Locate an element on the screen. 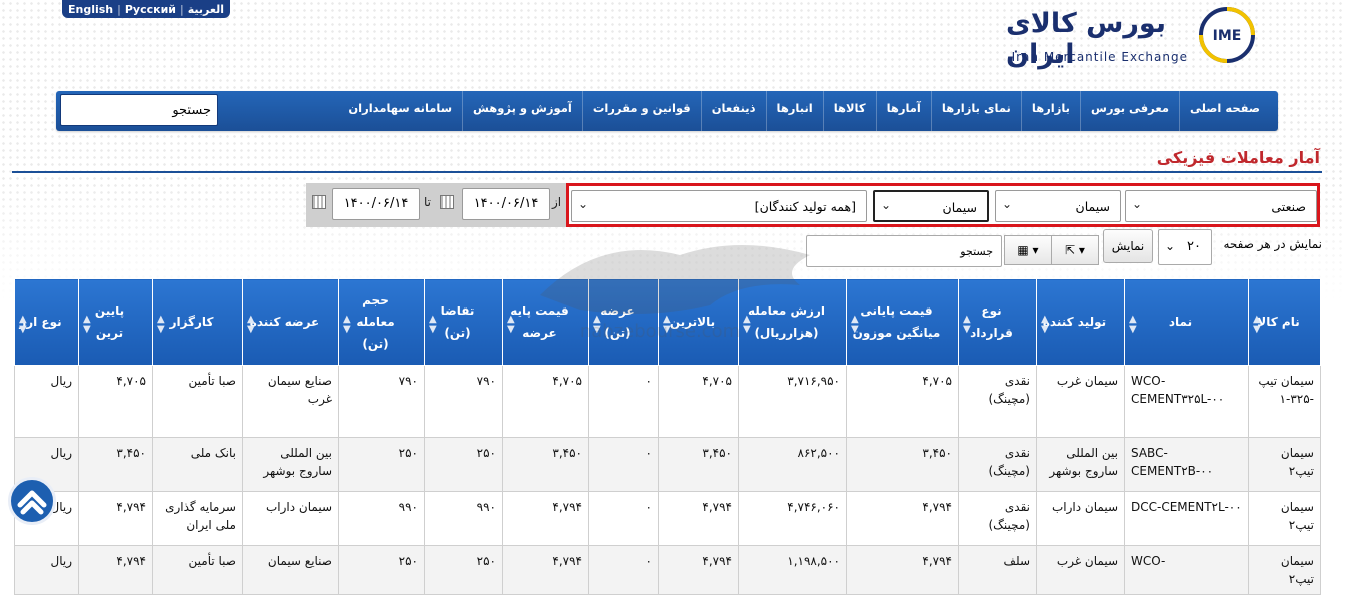 The height and width of the screenshot is (595, 1346). col-header-supply: عرضه (تن) ▲ ▼ is located at coordinates (623, 322).